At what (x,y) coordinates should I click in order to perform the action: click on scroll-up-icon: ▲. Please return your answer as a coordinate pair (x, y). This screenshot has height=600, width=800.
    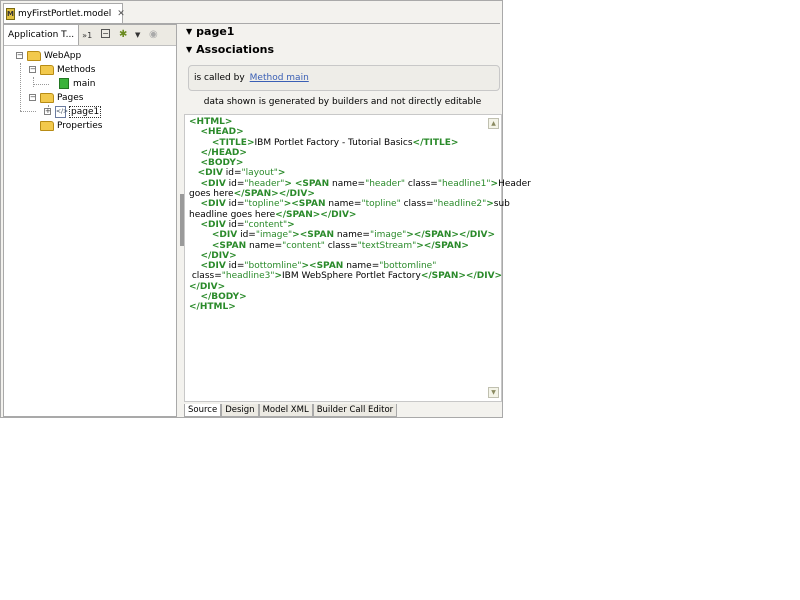
    Looking at the image, I should click on (493, 123).